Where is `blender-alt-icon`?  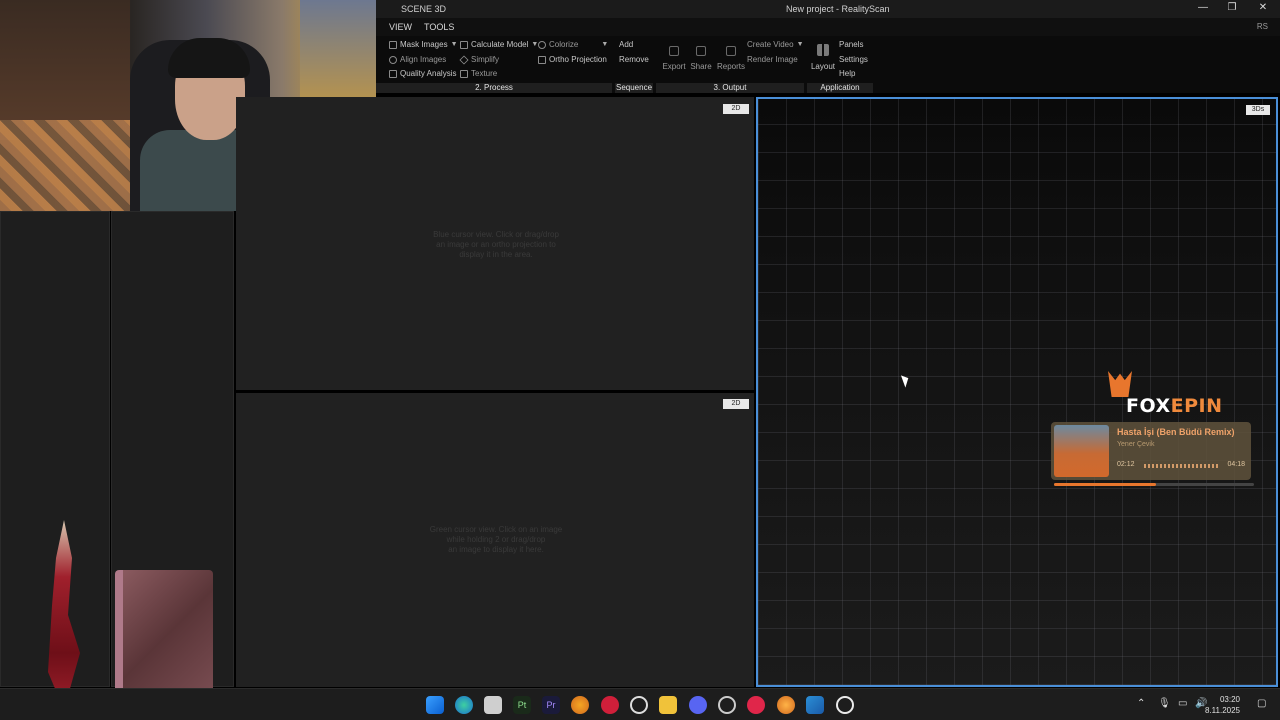 blender-alt-icon is located at coordinates (786, 705).